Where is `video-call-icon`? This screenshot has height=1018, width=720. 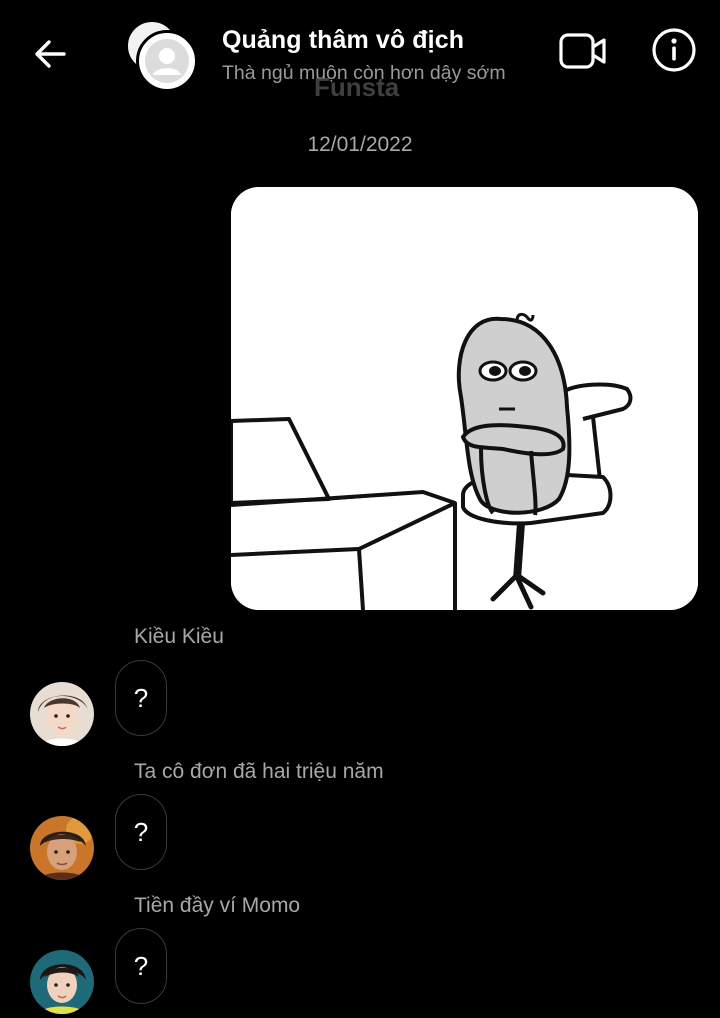
video-call-icon is located at coordinates (582, 51).